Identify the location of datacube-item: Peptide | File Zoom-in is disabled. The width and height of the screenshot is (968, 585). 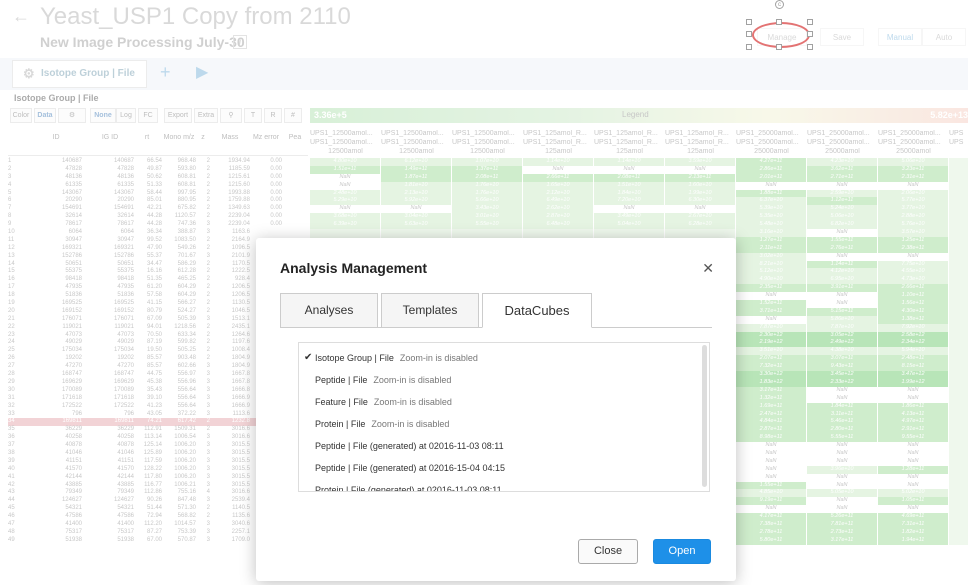
(499, 380).